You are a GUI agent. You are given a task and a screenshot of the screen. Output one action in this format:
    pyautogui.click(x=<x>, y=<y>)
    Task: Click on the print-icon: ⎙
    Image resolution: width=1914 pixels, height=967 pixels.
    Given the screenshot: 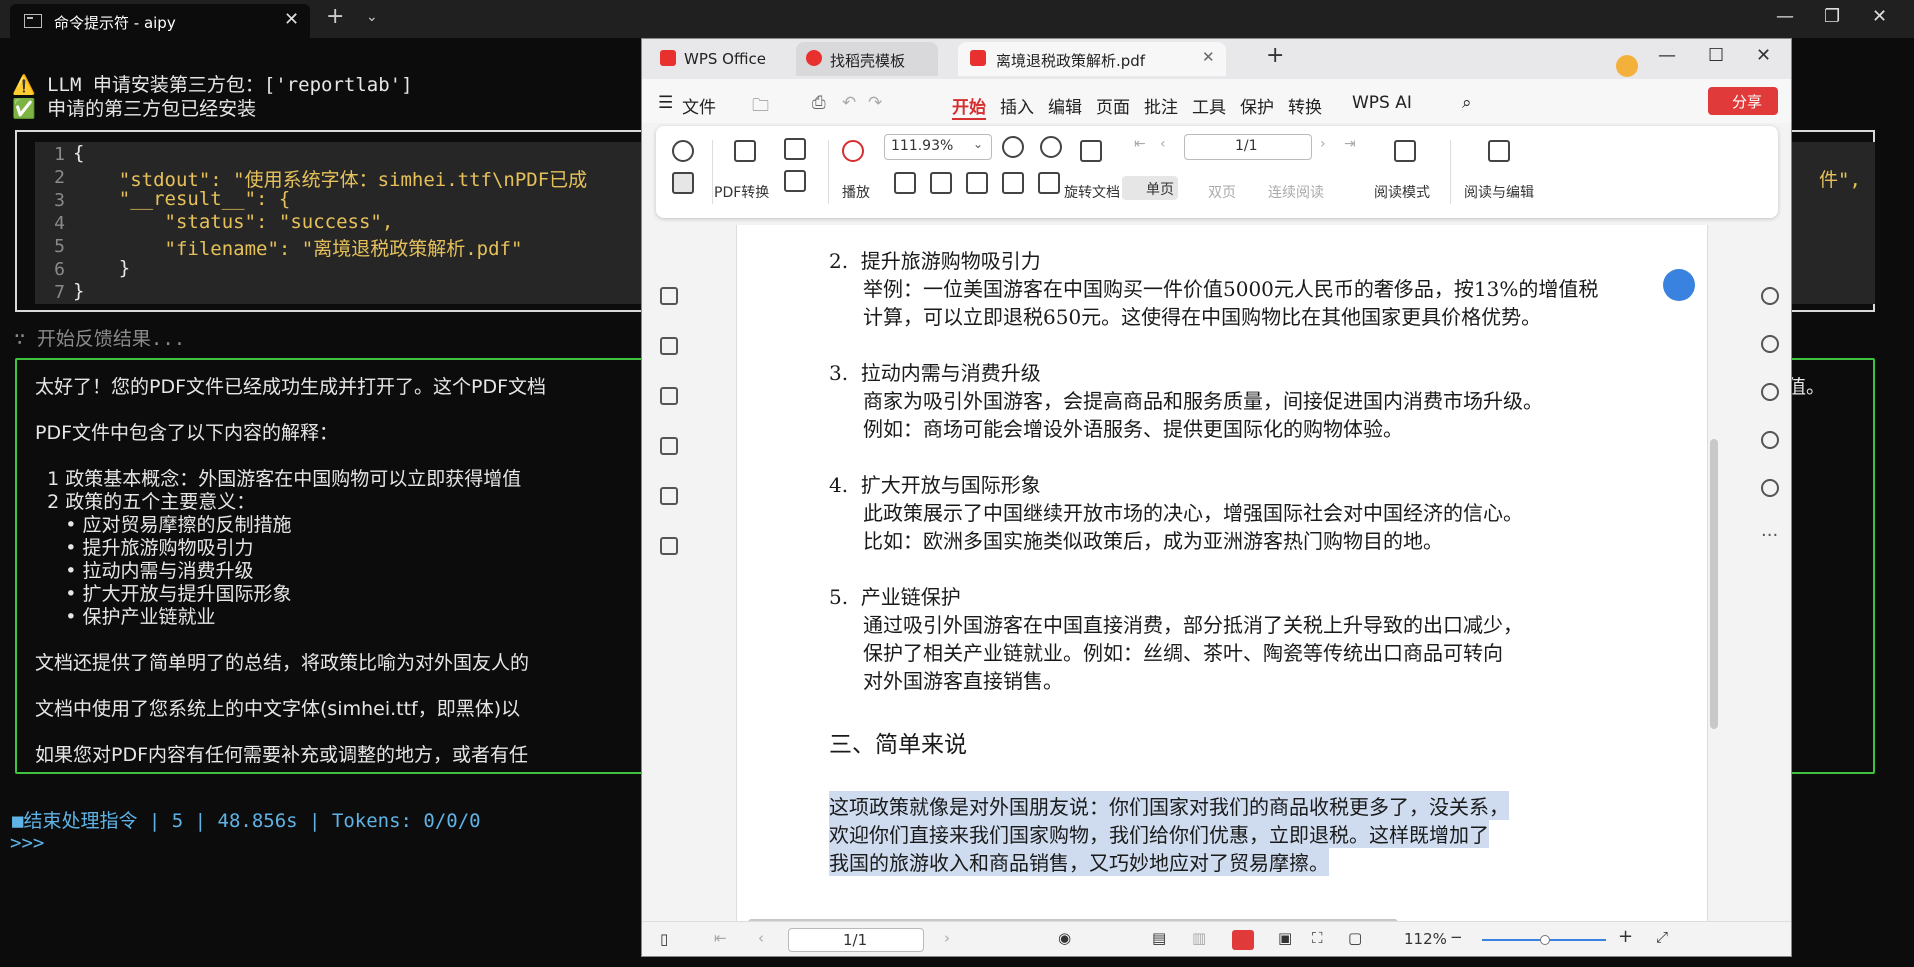 What is the action you would take?
    pyautogui.click(x=819, y=103)
    